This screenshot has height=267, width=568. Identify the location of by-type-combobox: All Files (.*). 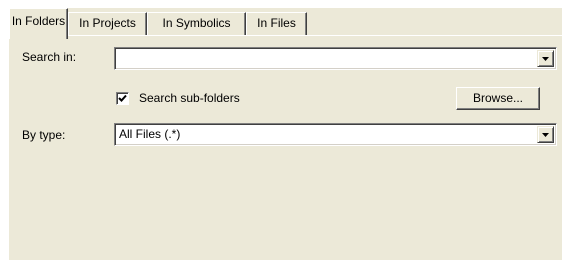
(335, 134).